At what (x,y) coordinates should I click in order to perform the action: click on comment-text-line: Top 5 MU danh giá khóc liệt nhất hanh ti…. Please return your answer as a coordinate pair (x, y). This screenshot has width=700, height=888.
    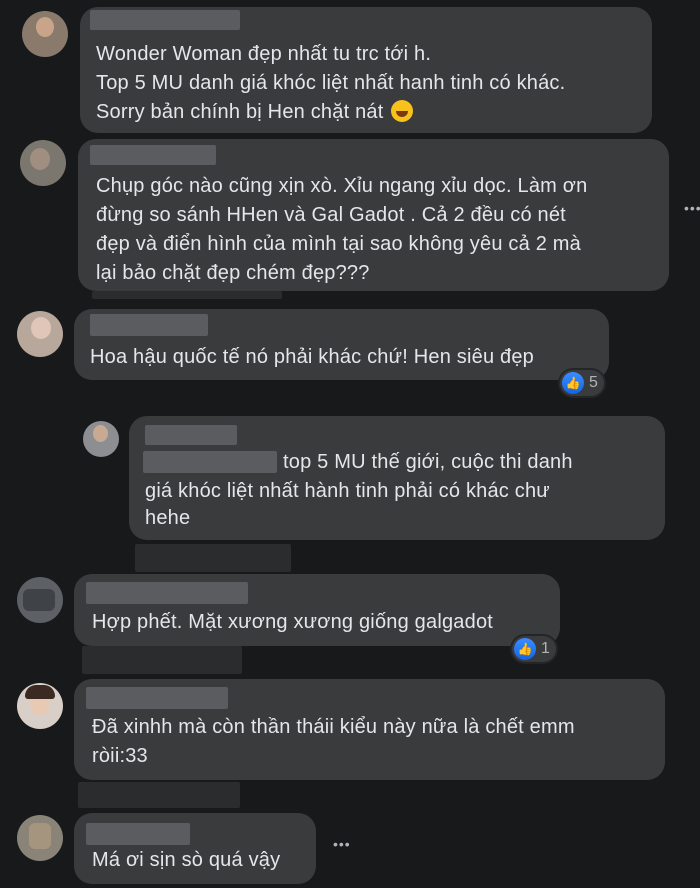
    Looking at the image, I should click on (331, 83).